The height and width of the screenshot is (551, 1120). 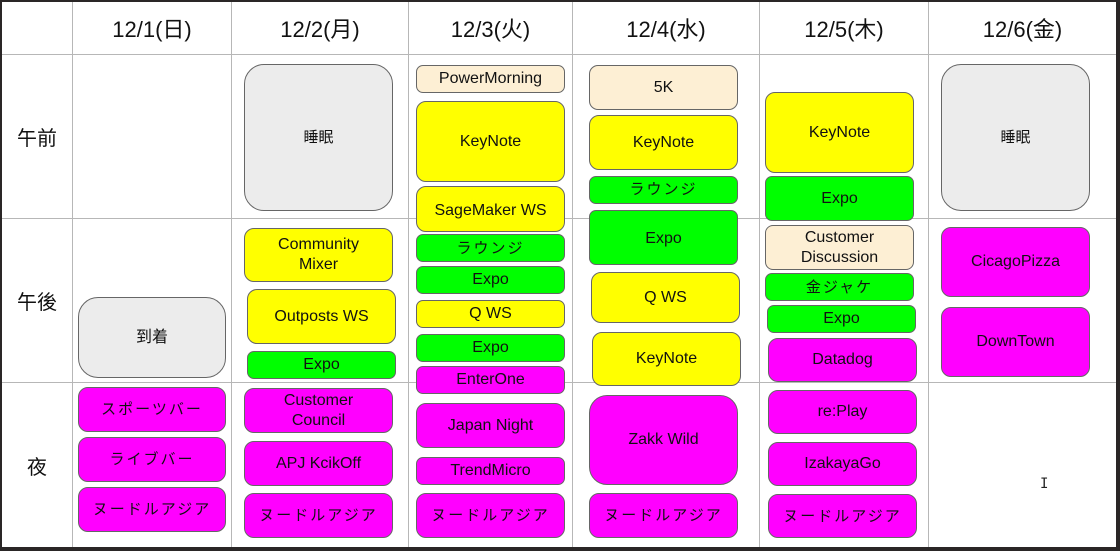 I want to click on event-block: 到着, so click(x=152, y=337).